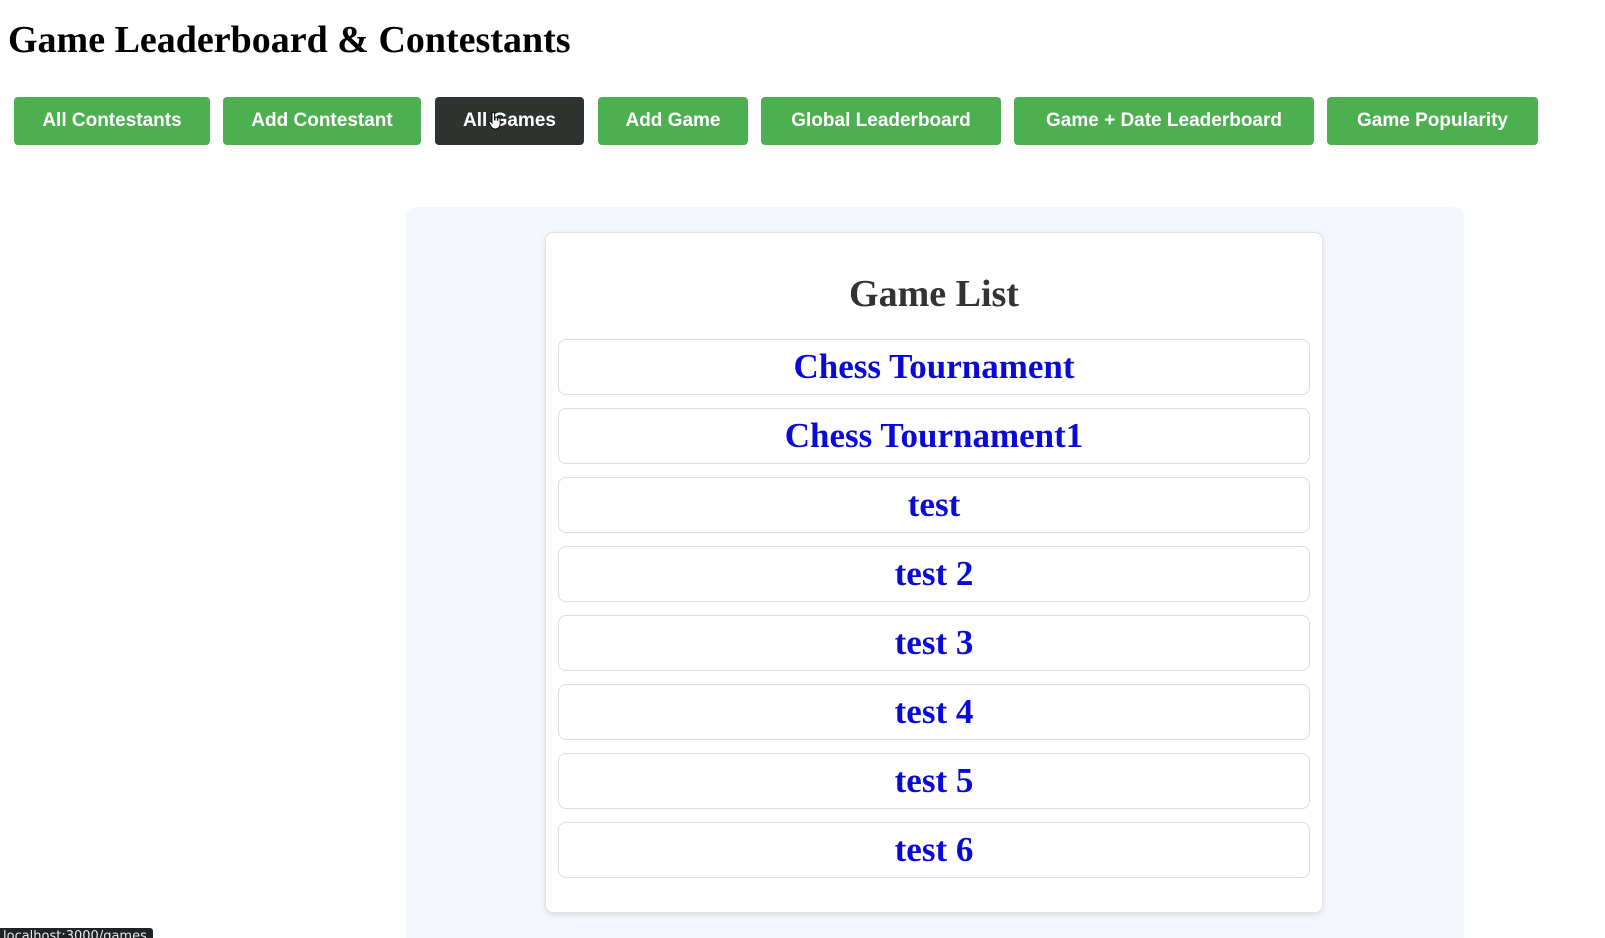 The width and height of the screenshot is (1605, 938). I want to click on nav-add-contestant-button: Add Contestant, so click(322, 121).